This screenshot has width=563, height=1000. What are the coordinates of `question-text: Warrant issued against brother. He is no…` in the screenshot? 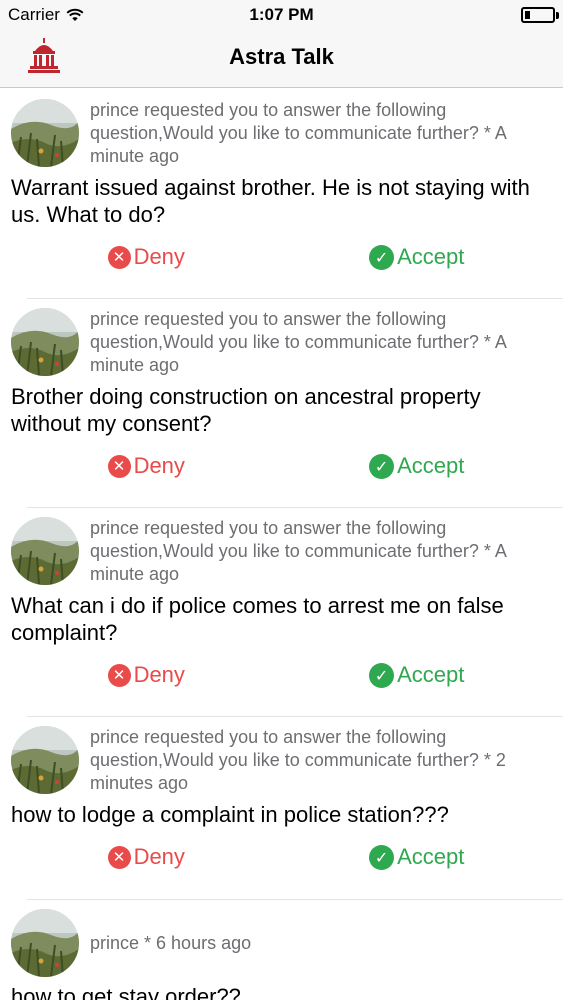 It's located at (281, 201).